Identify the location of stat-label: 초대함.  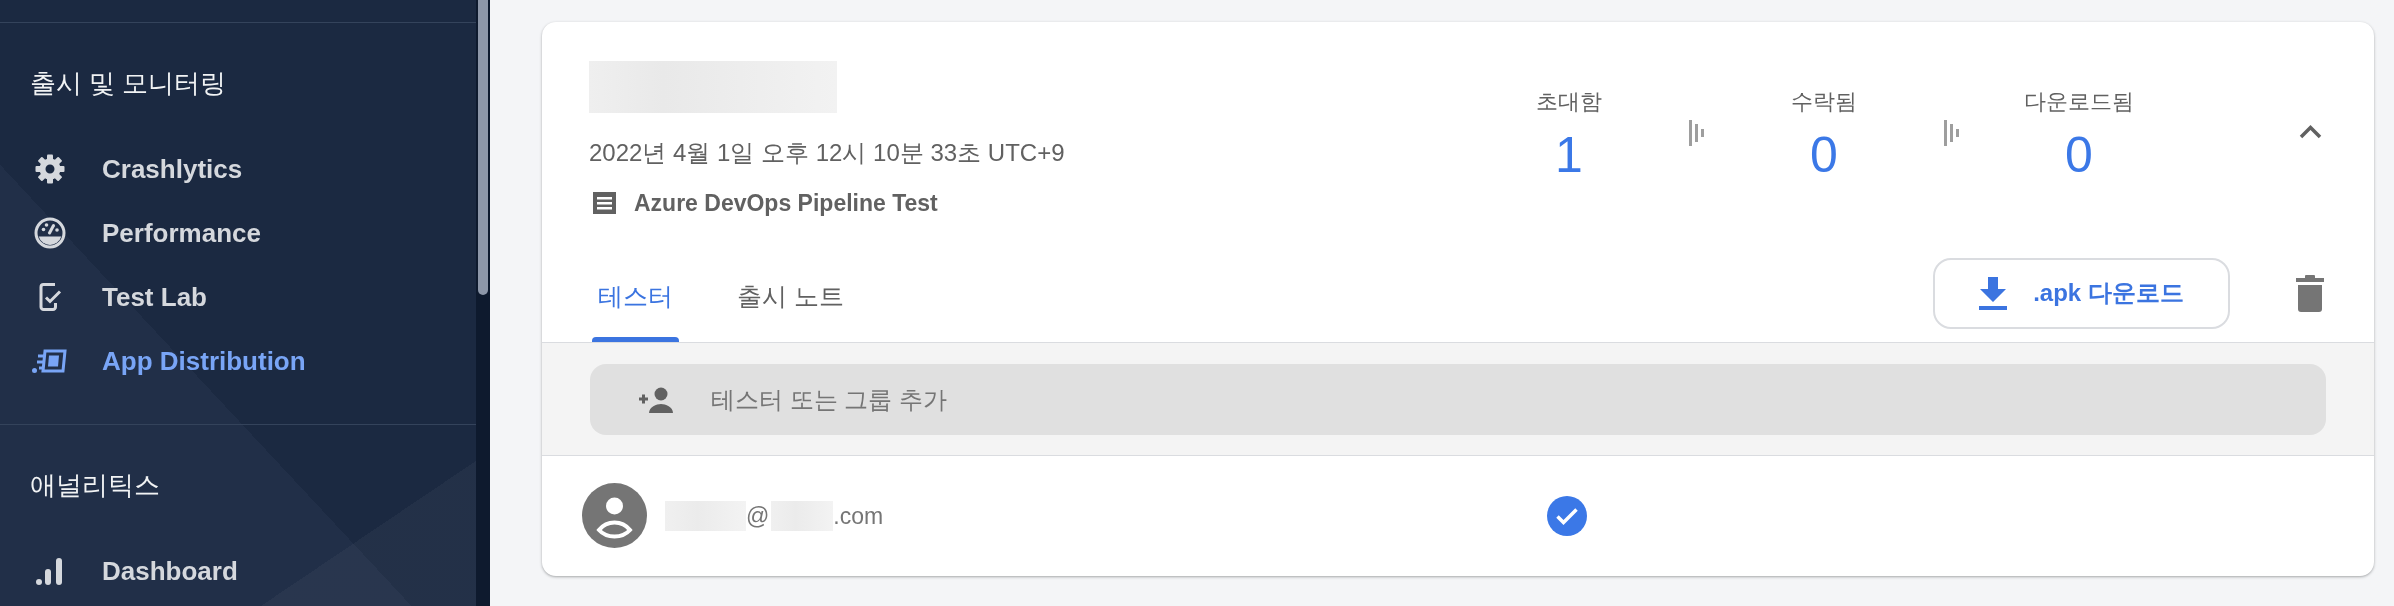
(1569, 102).